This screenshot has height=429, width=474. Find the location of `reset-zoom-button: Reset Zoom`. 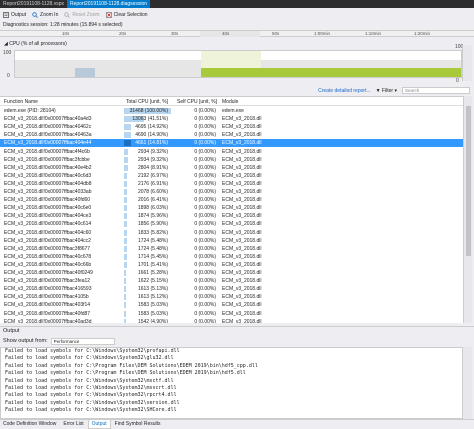

reset-zoom-button: Reset Zoom is located at coordinates (82, 15).